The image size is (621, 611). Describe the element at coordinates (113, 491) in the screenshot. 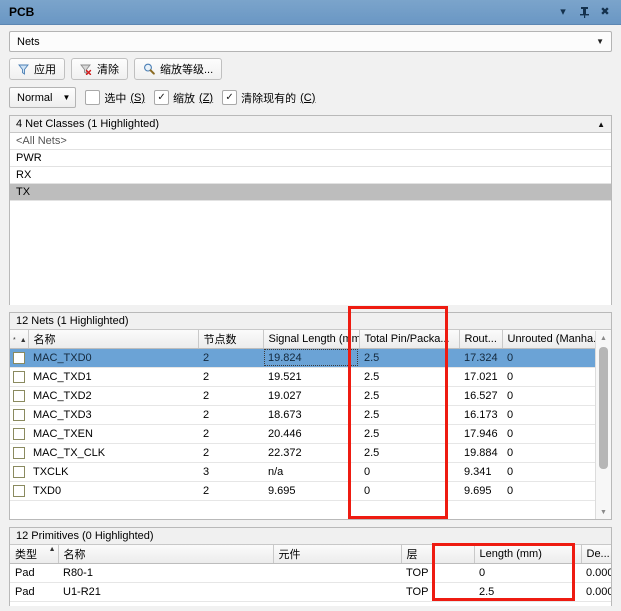

I see `nets-cell-name: TXD0` at that location.